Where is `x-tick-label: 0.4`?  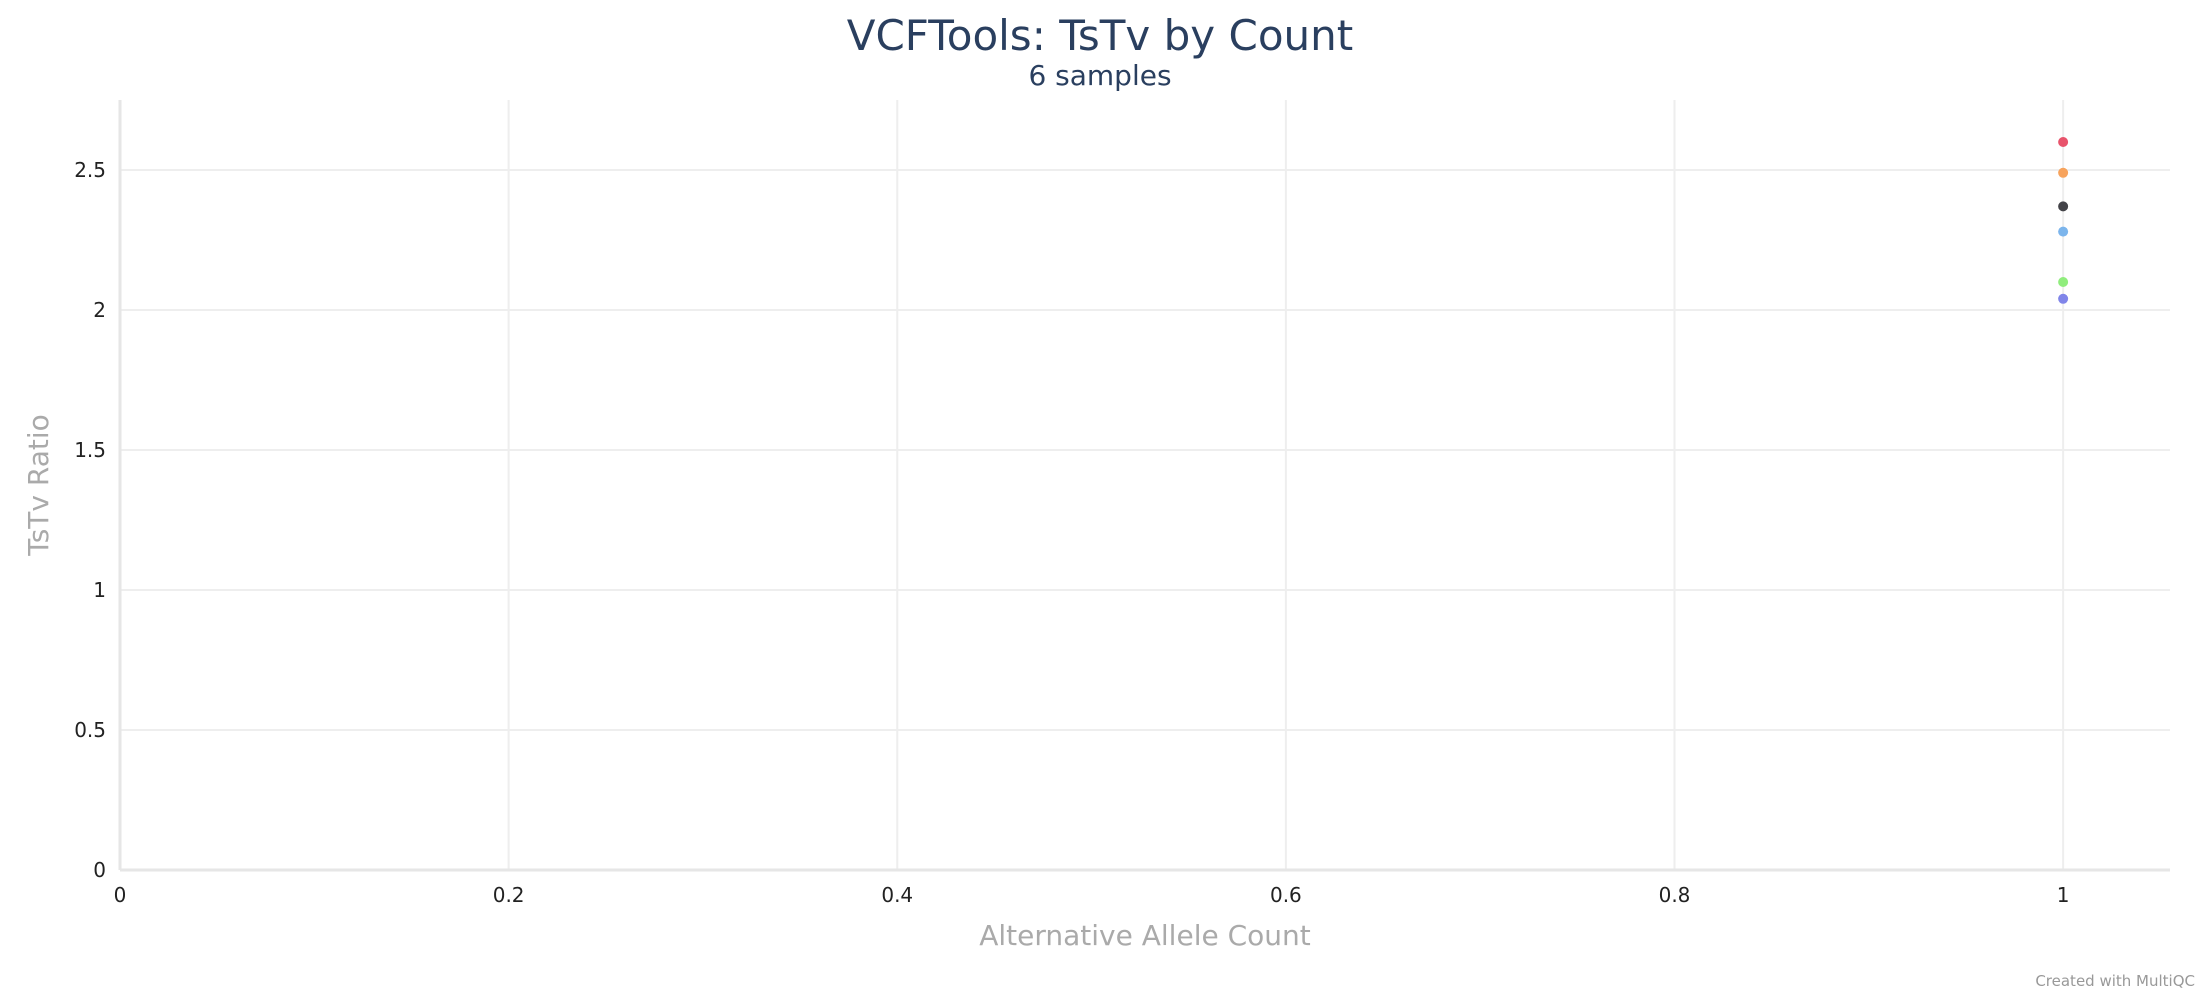
x-tick-label: 0.4 is located at coordinates (897, 895).